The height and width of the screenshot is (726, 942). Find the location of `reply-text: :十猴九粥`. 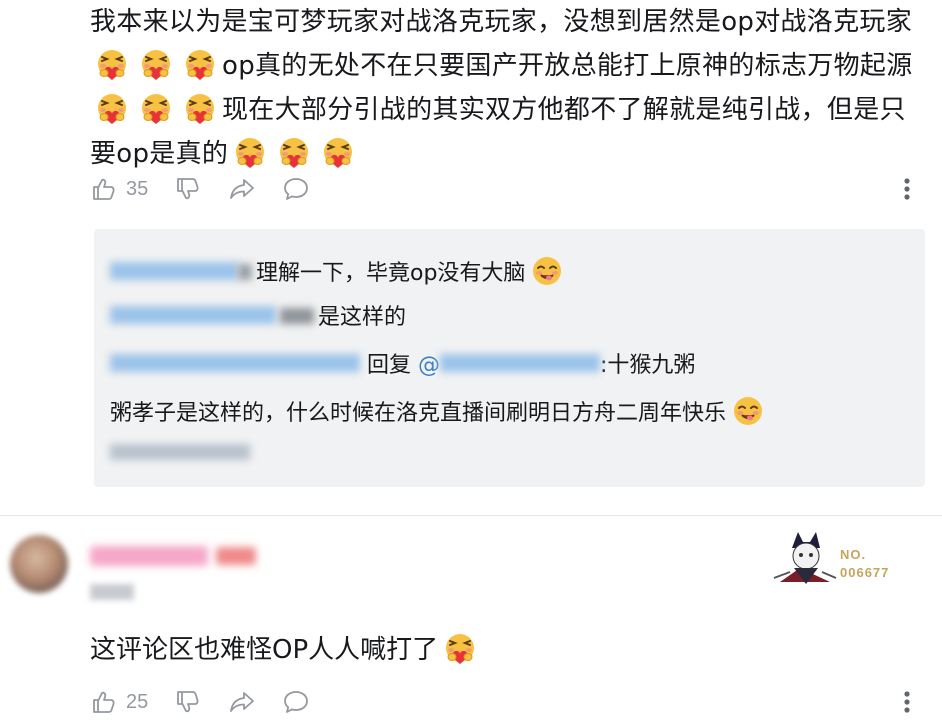

reply-text: :十猴九粥 is located at coordinates (648, 365).